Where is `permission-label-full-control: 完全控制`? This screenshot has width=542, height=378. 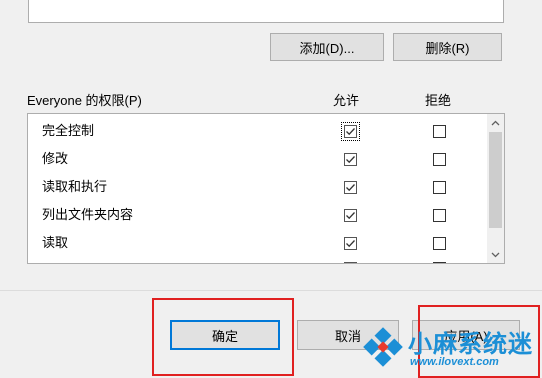 permission-label-full-control: 完全控制 is located at coordinates (68, 130).